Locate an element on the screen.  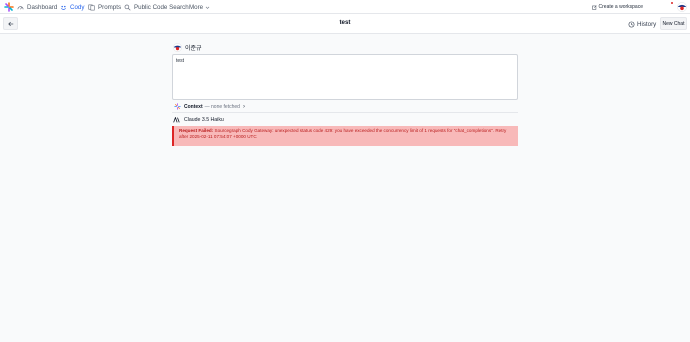
nav-public-code-search-label: Public Code Search is located at coordinates (161, 7).